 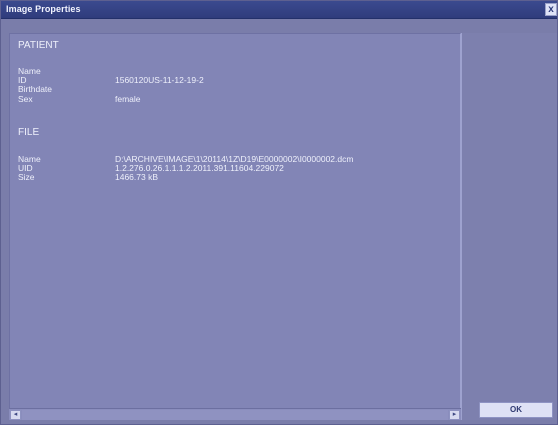 What do you see at coordinates (454, 415) in the screenshot?
I see `scroll-right-arrow-icon: ▸` at bounding box center [454, 415].